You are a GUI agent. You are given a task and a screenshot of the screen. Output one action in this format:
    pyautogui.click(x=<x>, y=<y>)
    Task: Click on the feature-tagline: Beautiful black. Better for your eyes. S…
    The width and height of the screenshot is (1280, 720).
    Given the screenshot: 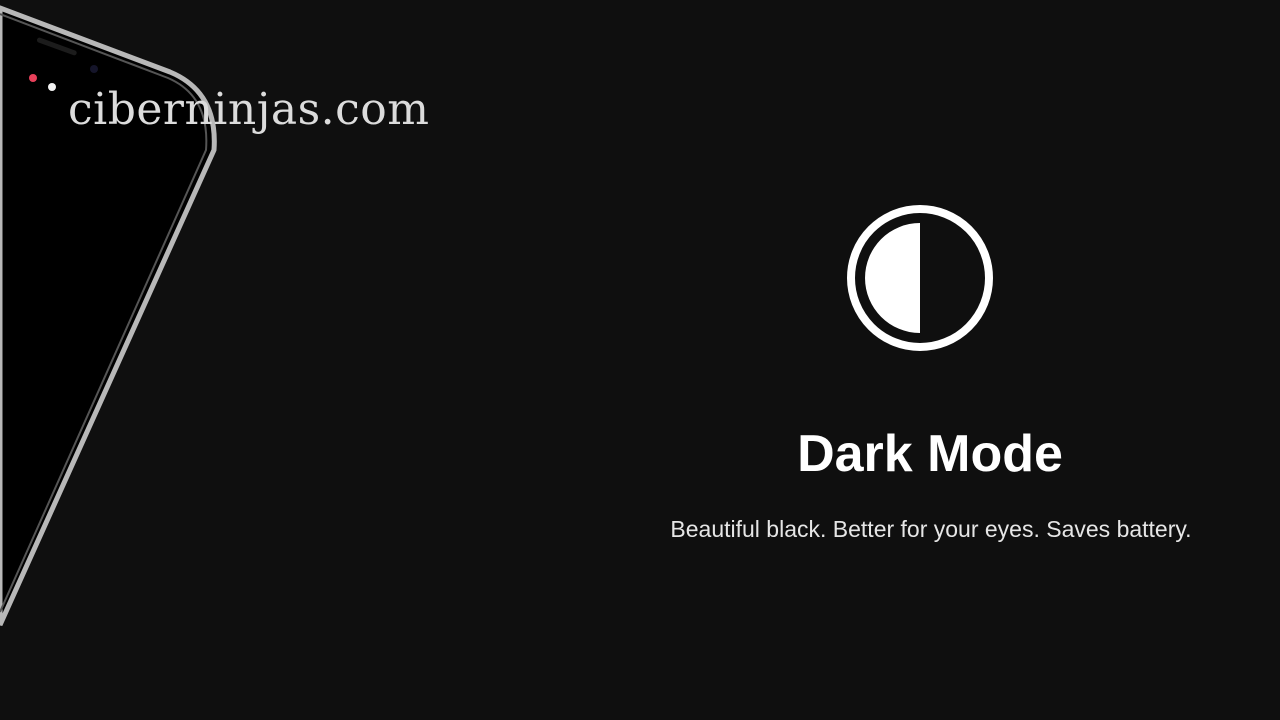 What is the action you would take?
    pyautogui.click(x=931, y=529)
    